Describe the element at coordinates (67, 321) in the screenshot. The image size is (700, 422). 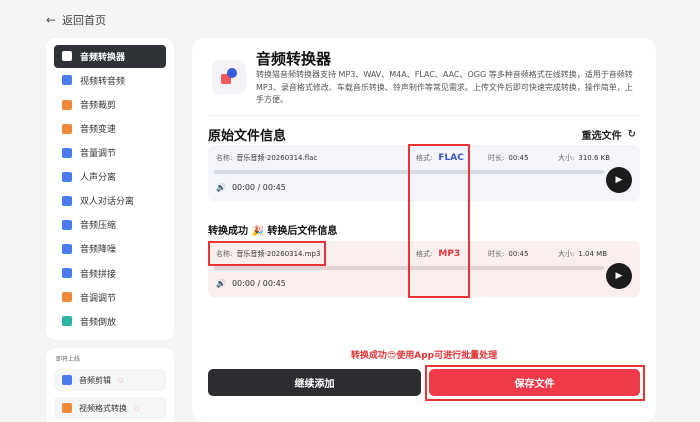
I see `reverse-icon` at that location.